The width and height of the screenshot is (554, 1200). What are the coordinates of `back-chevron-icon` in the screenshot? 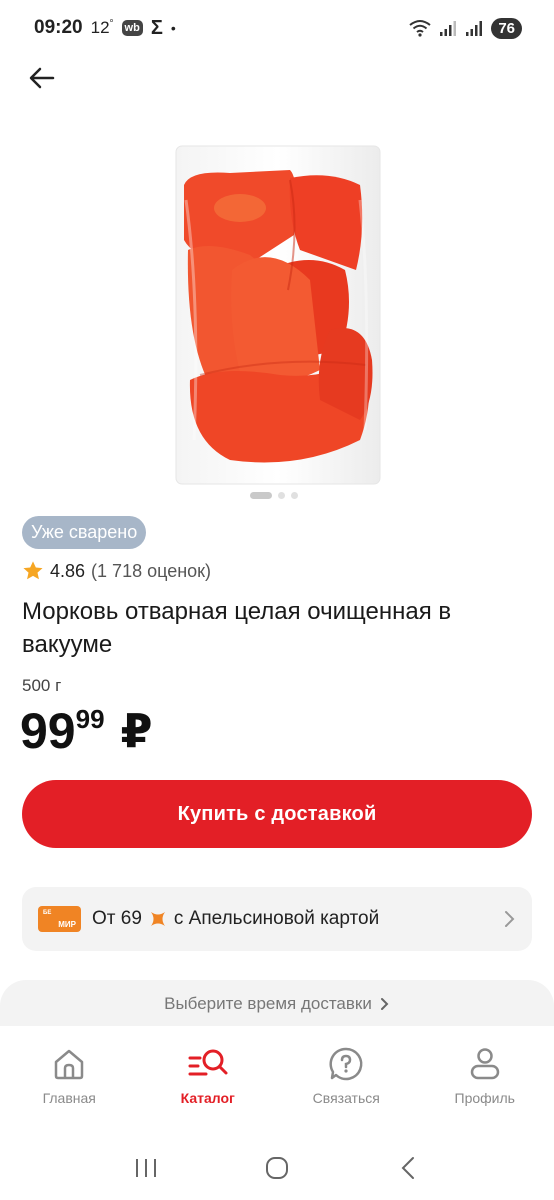 It's located at (408, 1168).